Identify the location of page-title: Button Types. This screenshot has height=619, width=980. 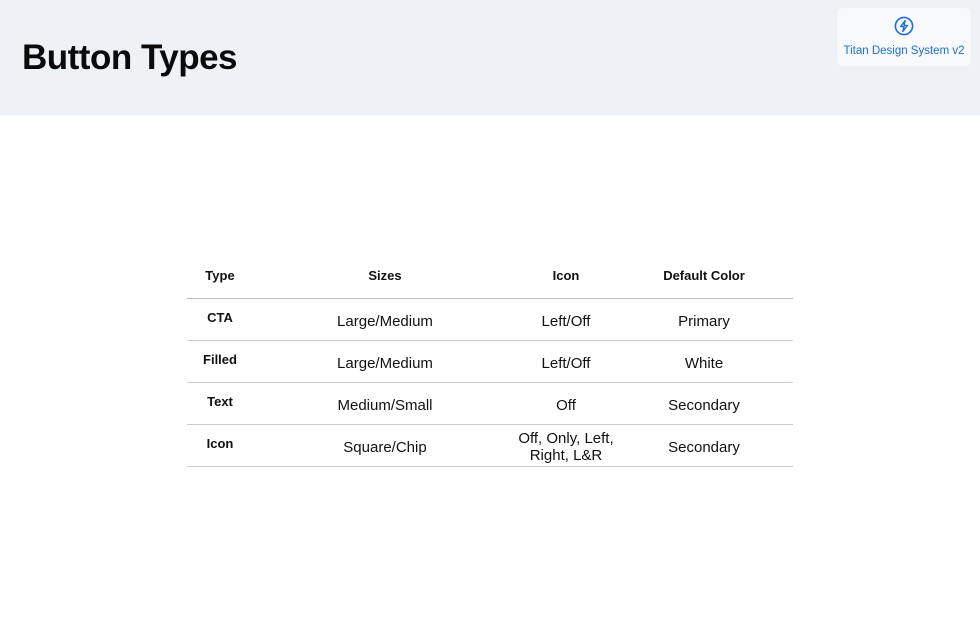
(130, 57).